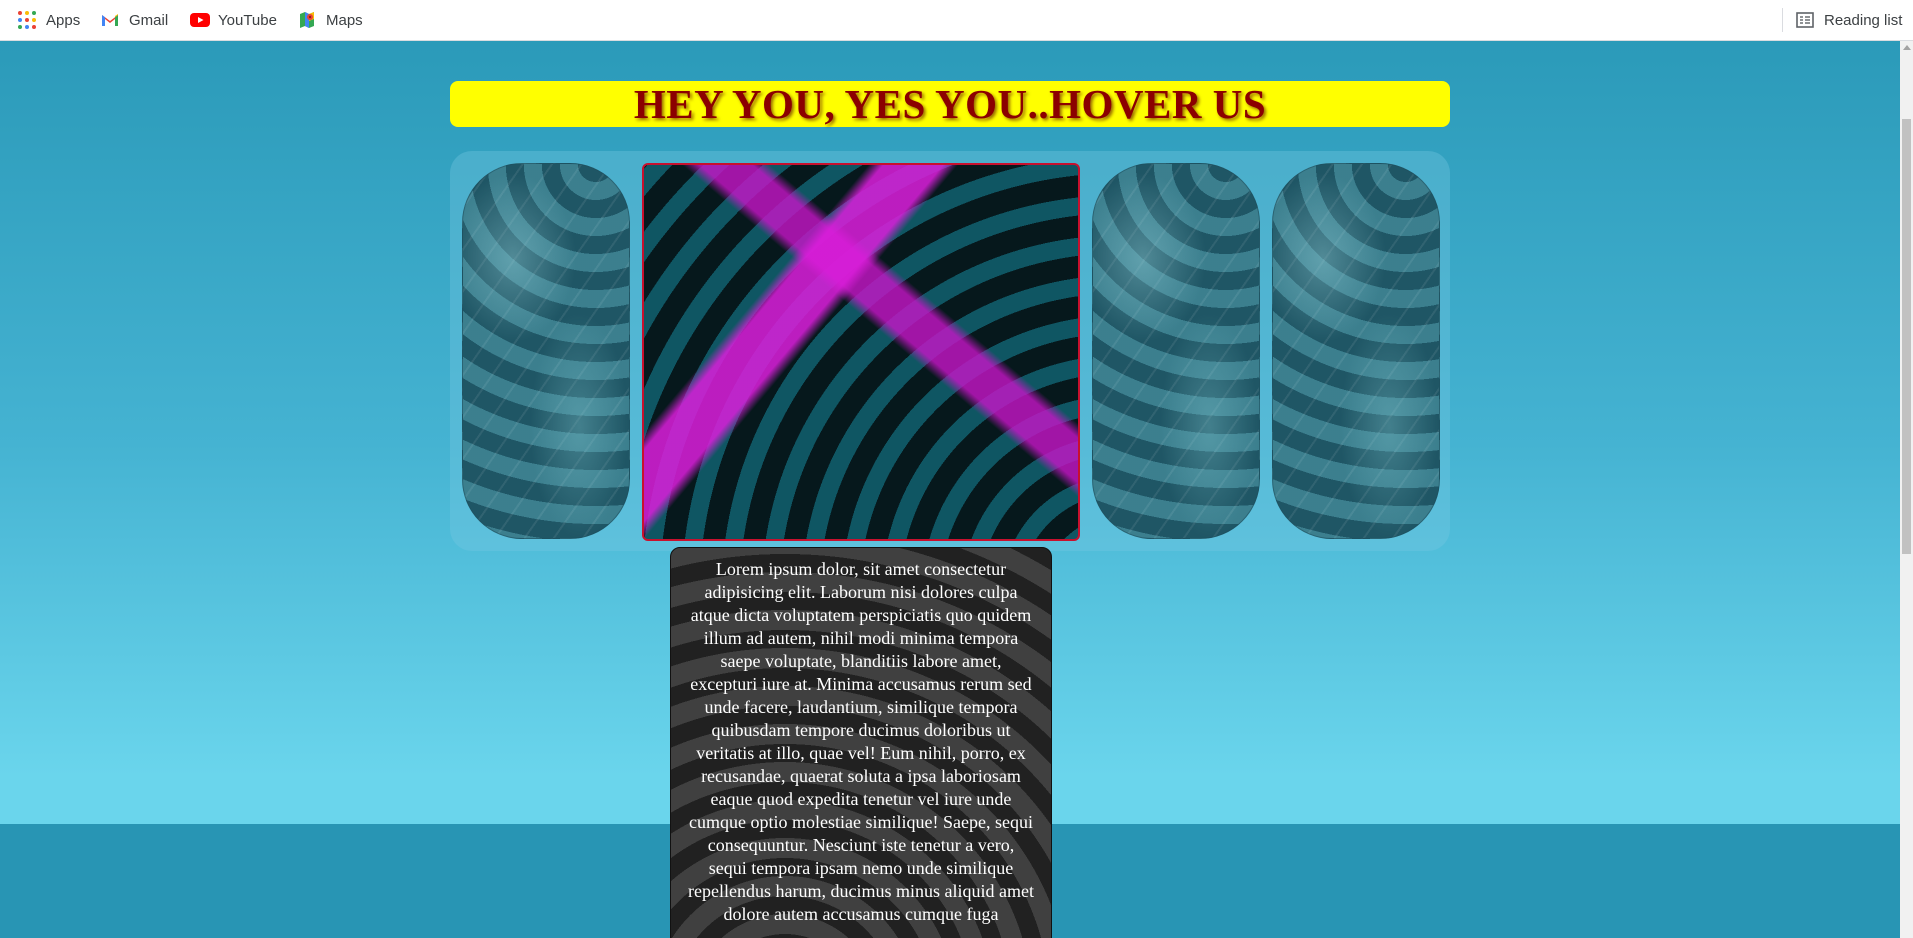 This screenshot has height=938, width=1913. What do you see at coordinates (344, 20) in the screenshot?
I see `bookmark-maps-label: Maps` at bounding box center [344, 20].